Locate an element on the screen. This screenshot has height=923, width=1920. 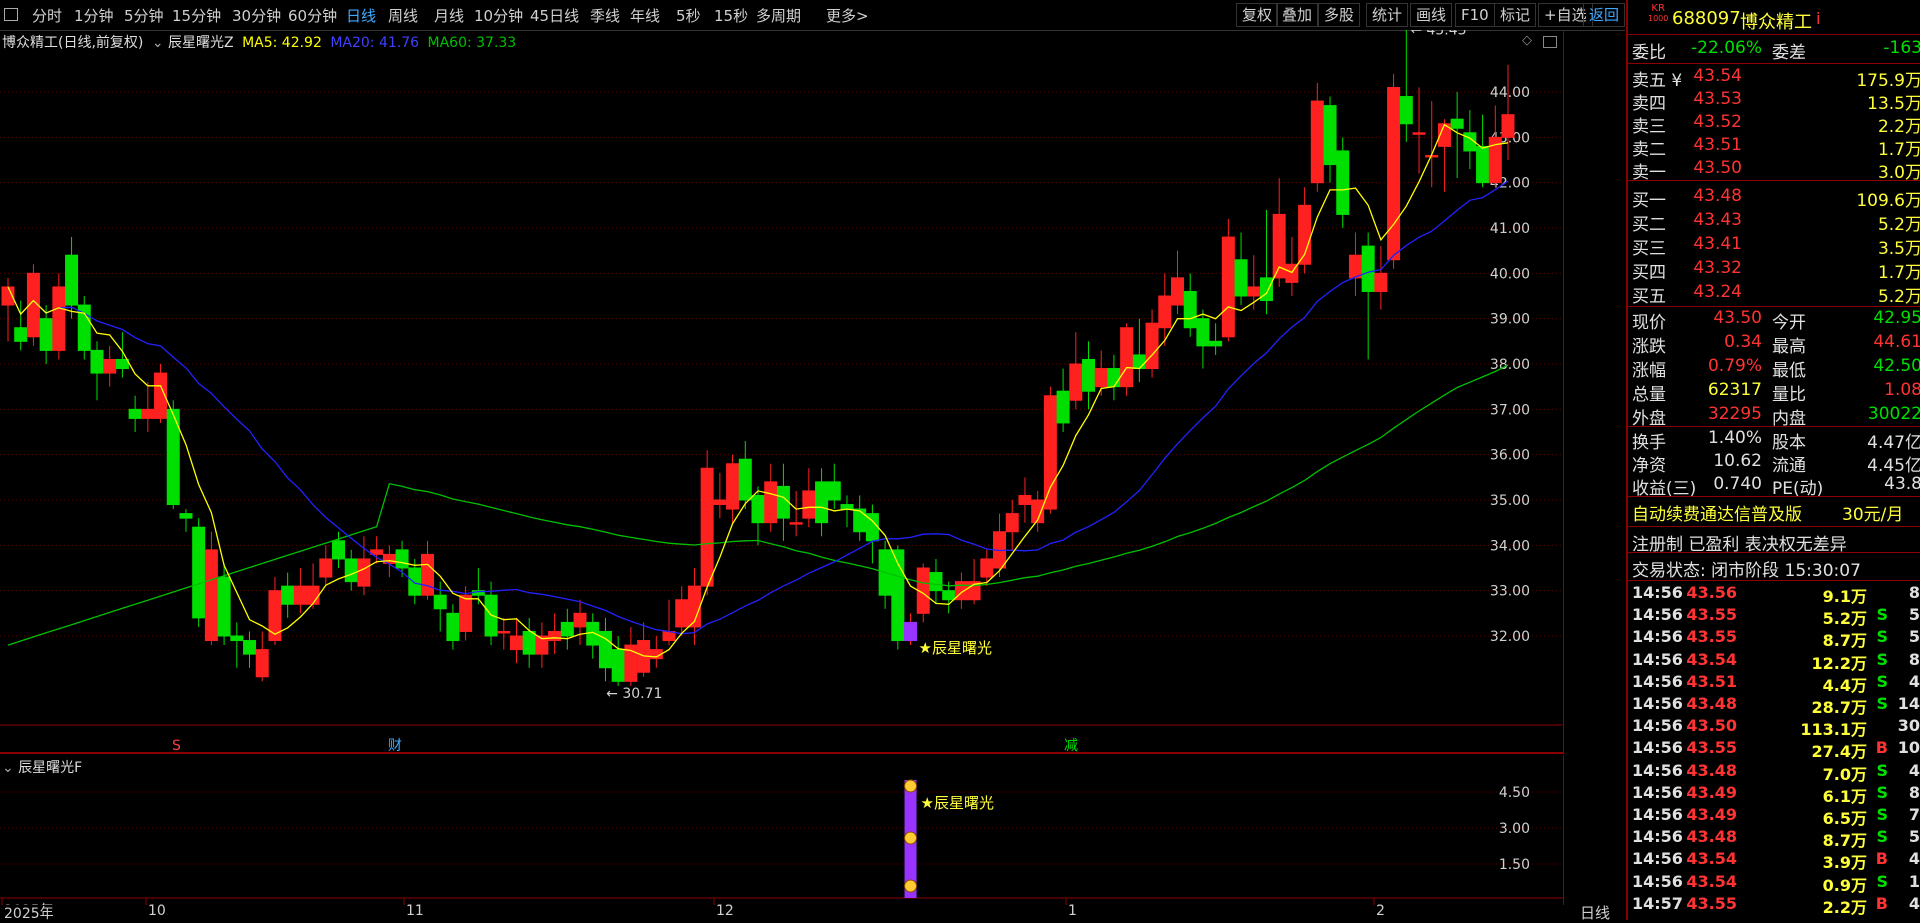
period-10: 45日线 is located at coordinates (554, 15).